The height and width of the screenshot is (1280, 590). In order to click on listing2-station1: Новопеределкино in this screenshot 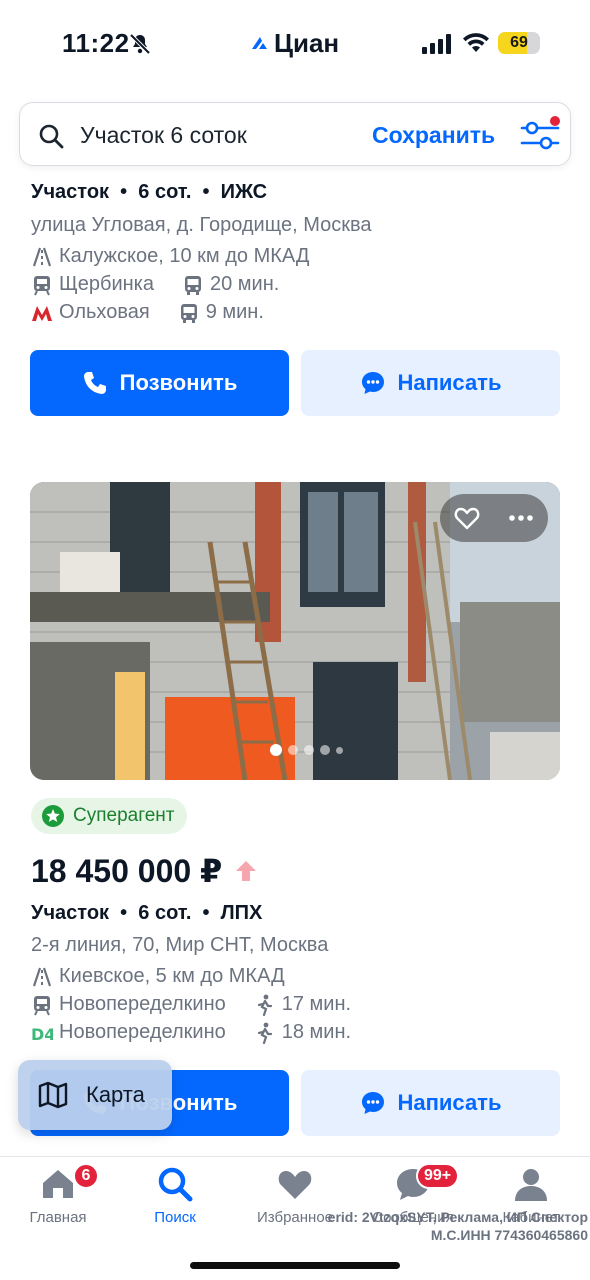, I will do `click(142, 1004)`.